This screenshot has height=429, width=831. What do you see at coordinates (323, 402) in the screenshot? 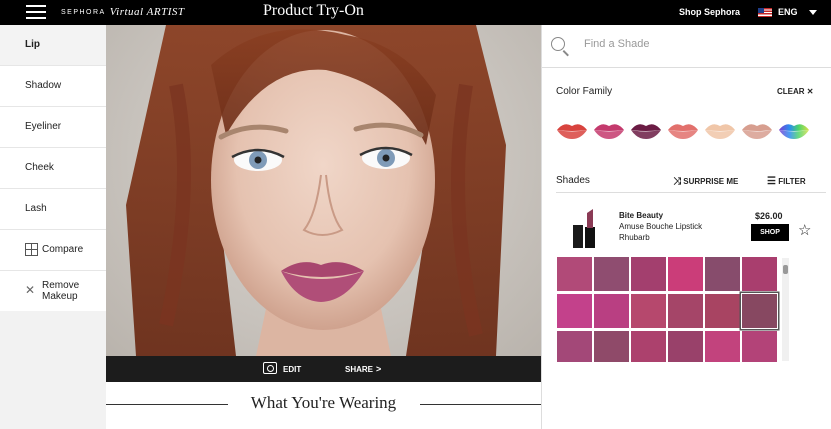
I see `section-title: What You're Wearing` at bounding box center [323, 402].